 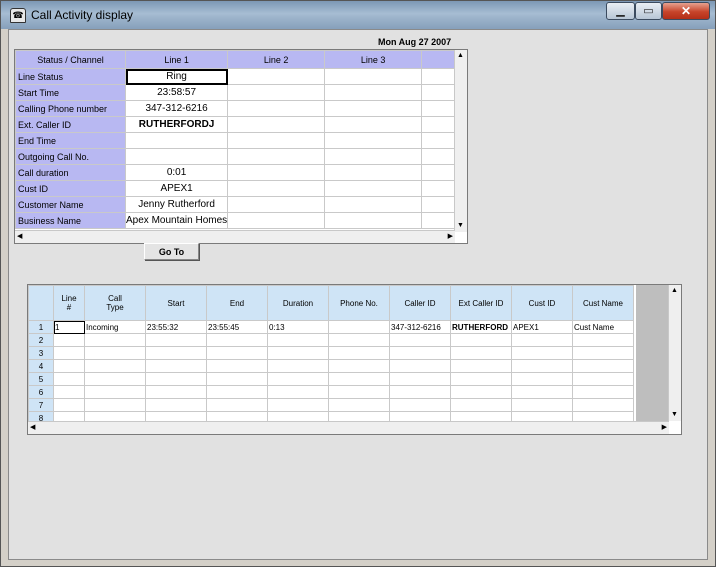 What do you see at coordinates (176, 188) in the screenshot?
I see `line1-cell: APEX1` at bounding box center [176, 188].